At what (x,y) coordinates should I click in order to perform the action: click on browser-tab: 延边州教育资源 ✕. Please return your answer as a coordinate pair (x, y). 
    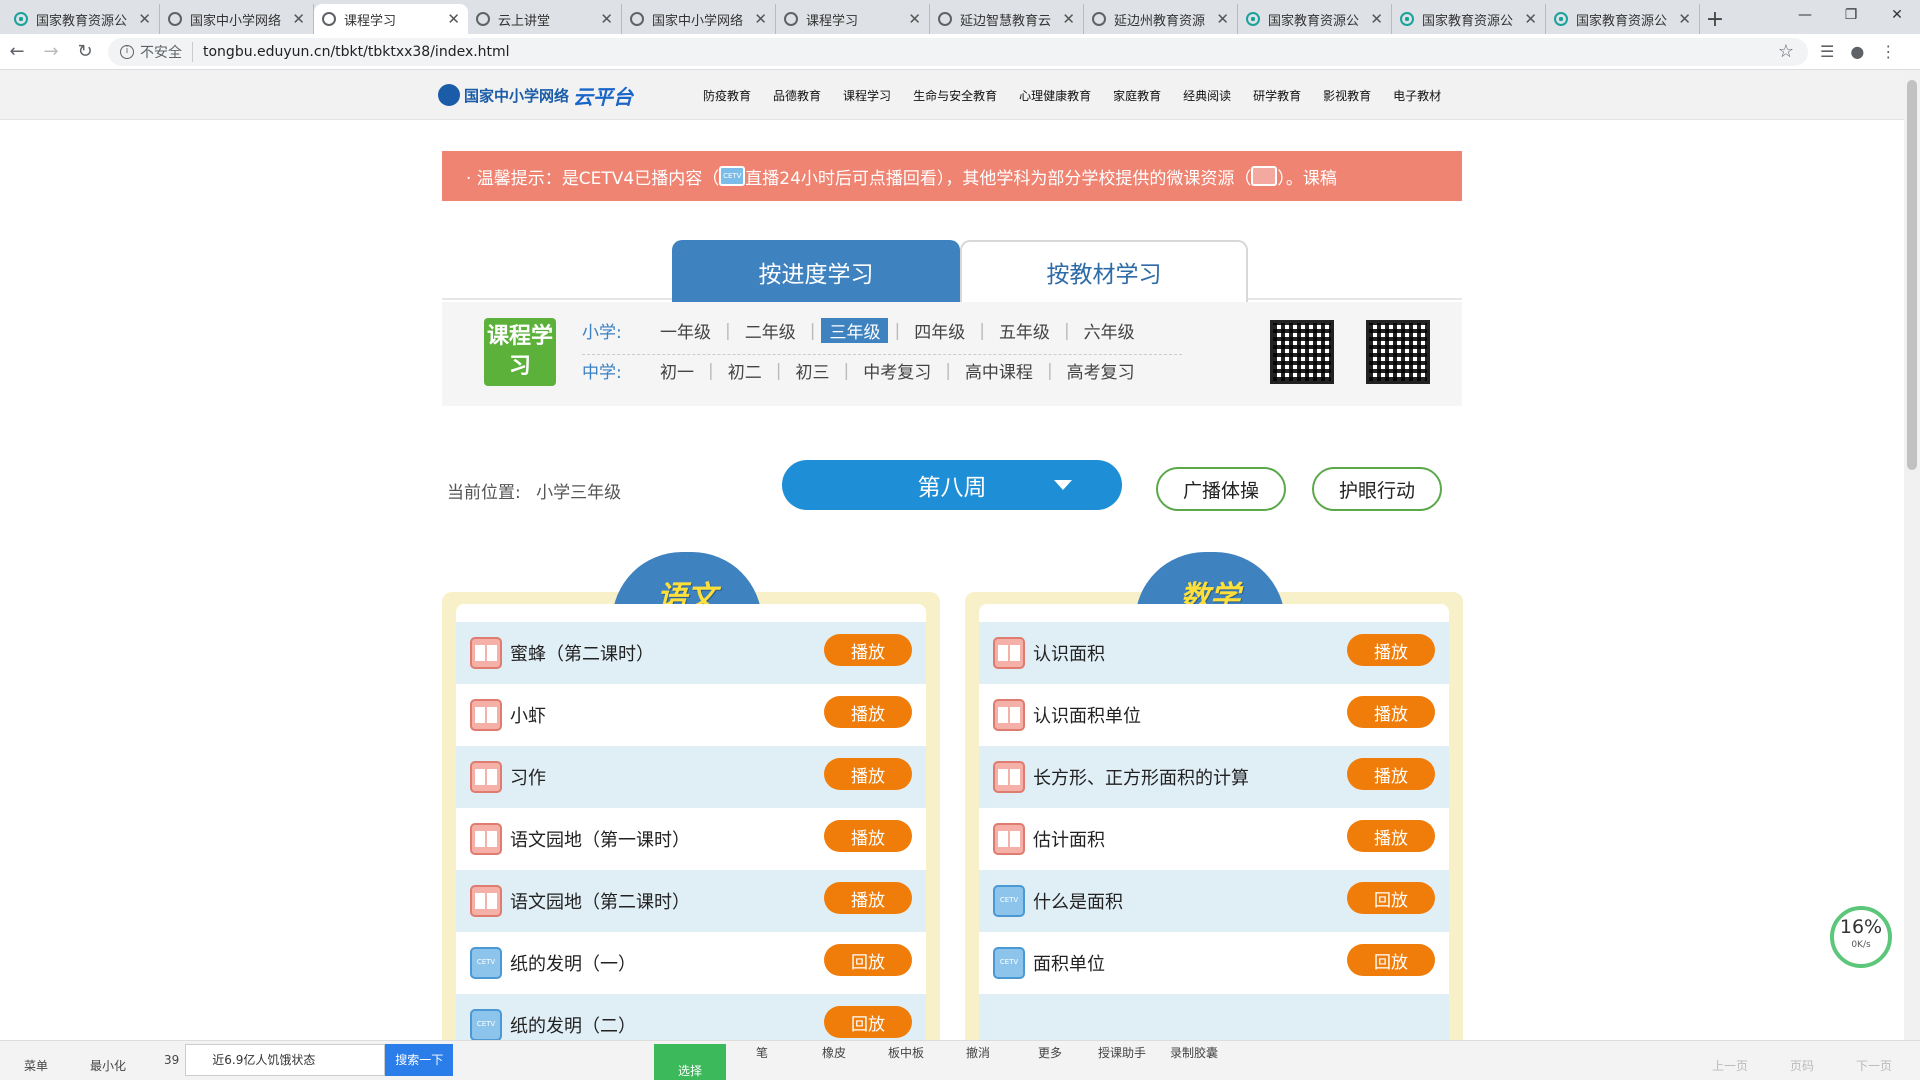
    Looking at the image, I should click on (1161, 19).